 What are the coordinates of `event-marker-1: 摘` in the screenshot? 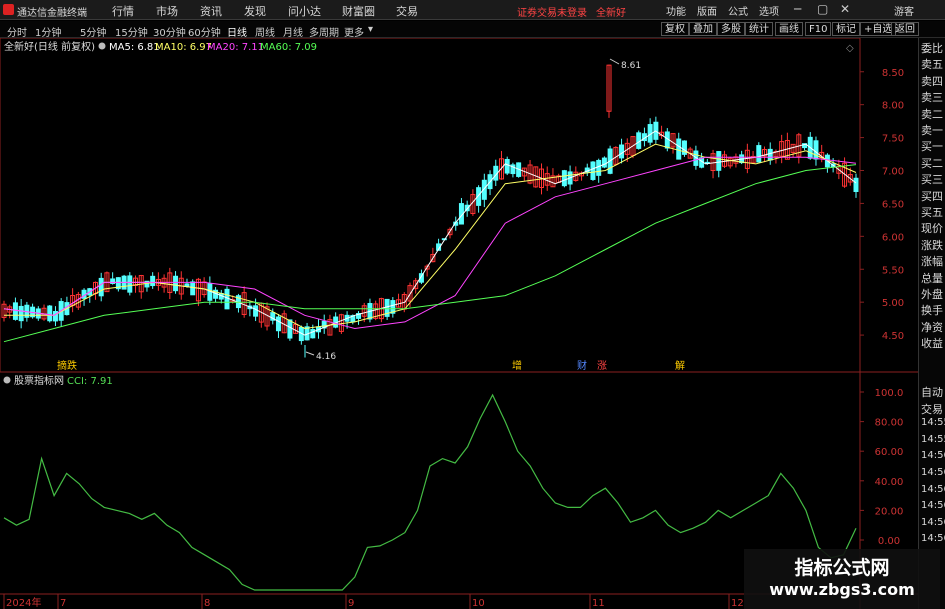 It's located at (62, 365).